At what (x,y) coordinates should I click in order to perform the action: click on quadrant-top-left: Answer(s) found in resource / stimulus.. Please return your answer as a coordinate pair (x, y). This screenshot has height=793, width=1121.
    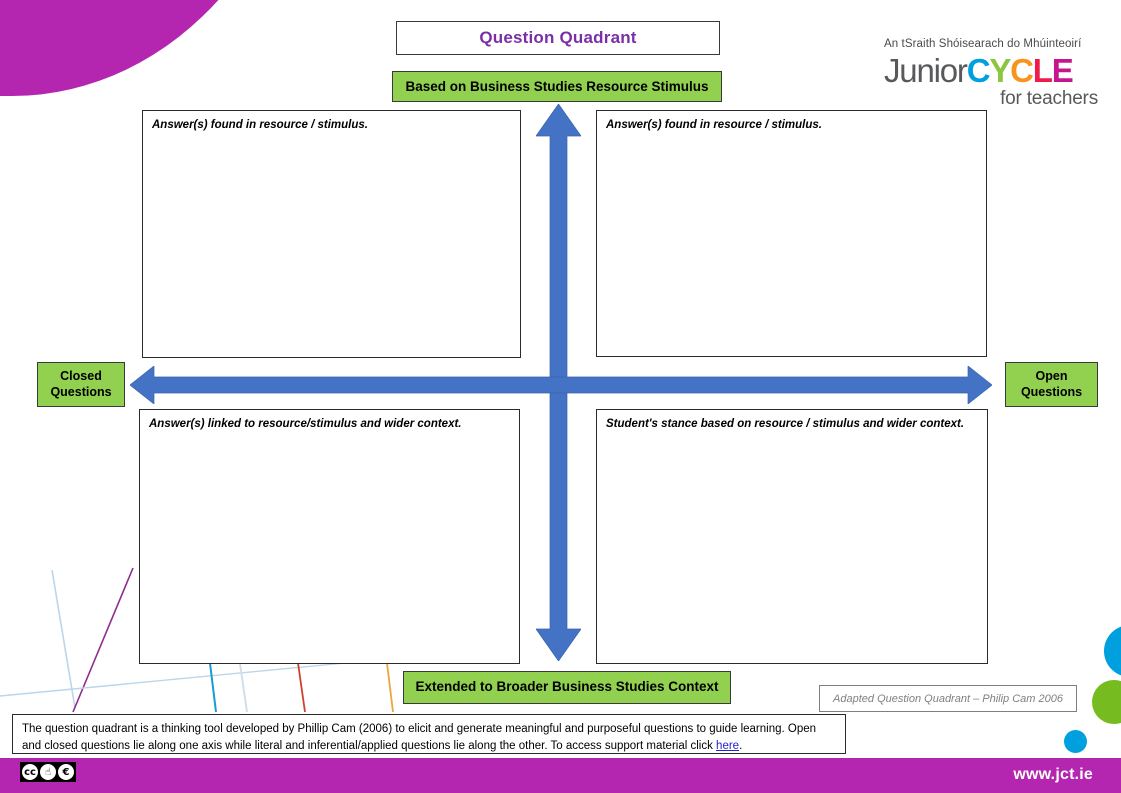
    Looking at the image, I should click on (331, 234).